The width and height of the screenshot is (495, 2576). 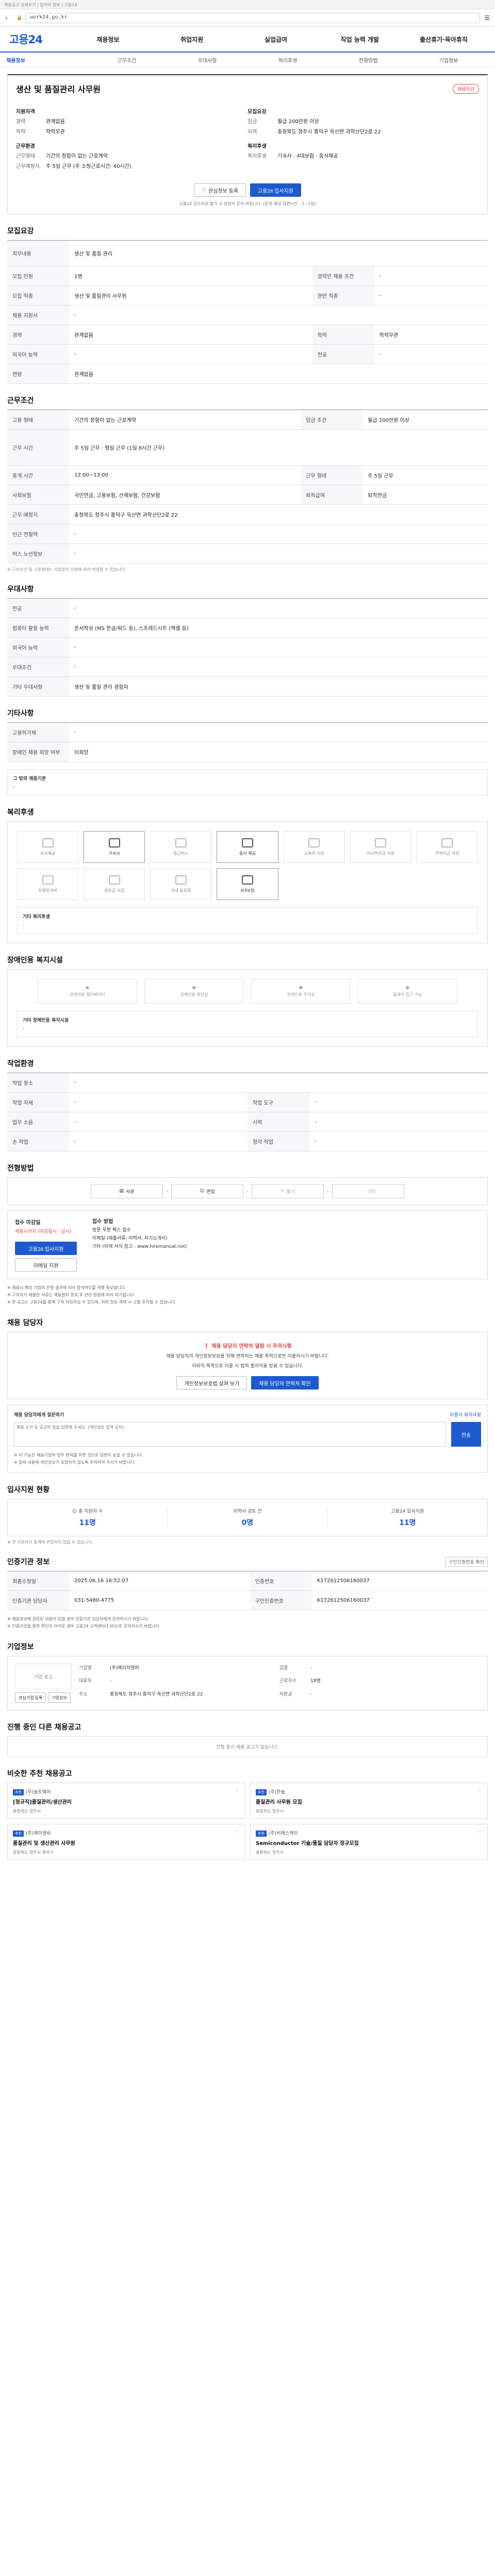 I want to click on row-key: 시력, so click(x=278, y=1122).